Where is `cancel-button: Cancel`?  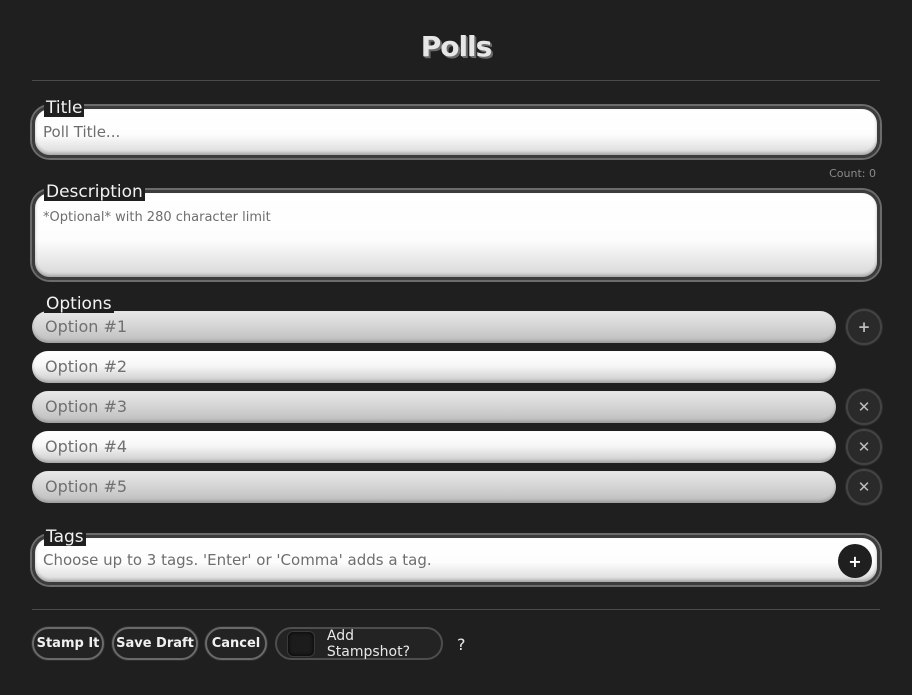
cancel-button: Cancel is located at coordinates (236, 643).